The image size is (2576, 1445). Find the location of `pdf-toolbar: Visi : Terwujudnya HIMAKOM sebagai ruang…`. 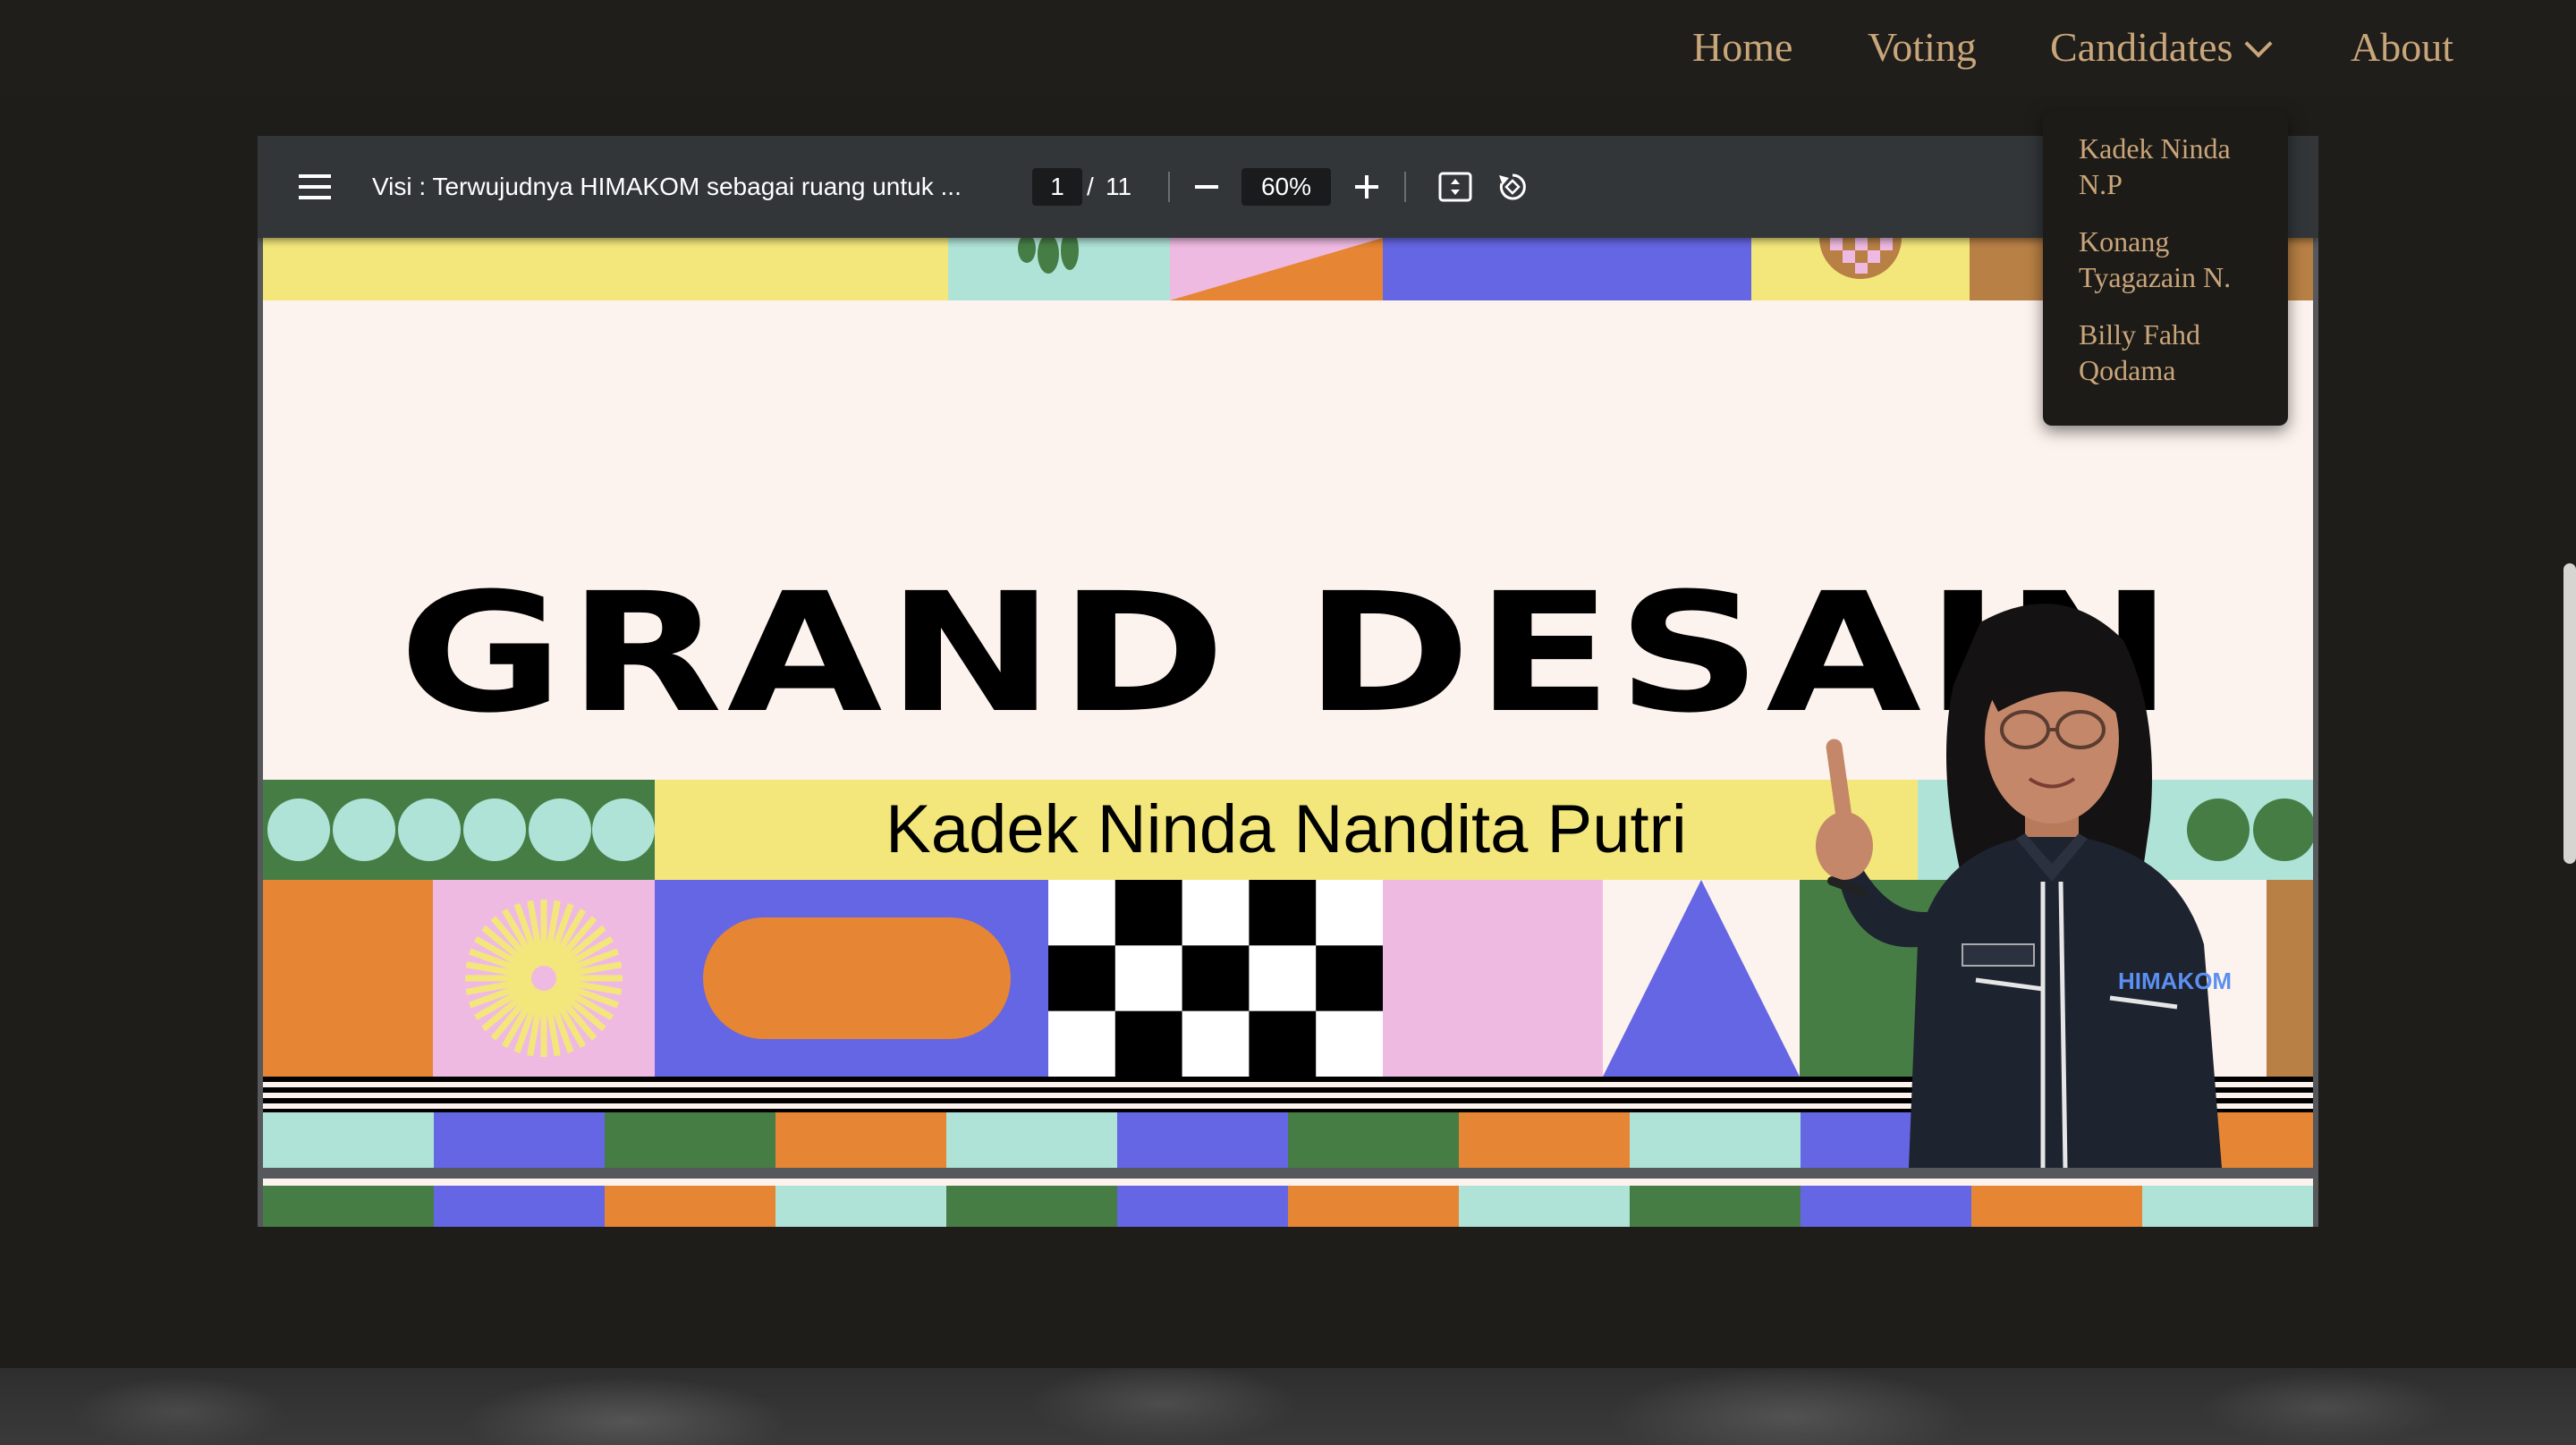

pdf-toolbar: Visi : Terwujudnya HIMAKOM sebagai ruang… is located at coordinates (1288, 187).